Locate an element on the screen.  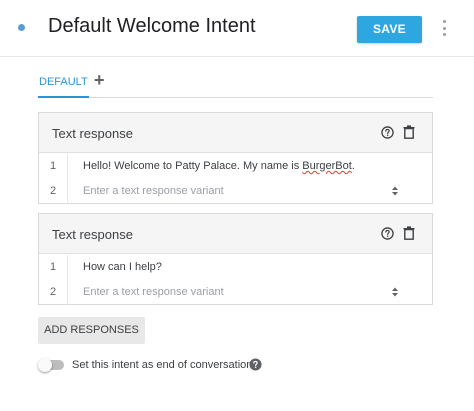
tab-default: DEFAULT is located at coordinates (63, 86).